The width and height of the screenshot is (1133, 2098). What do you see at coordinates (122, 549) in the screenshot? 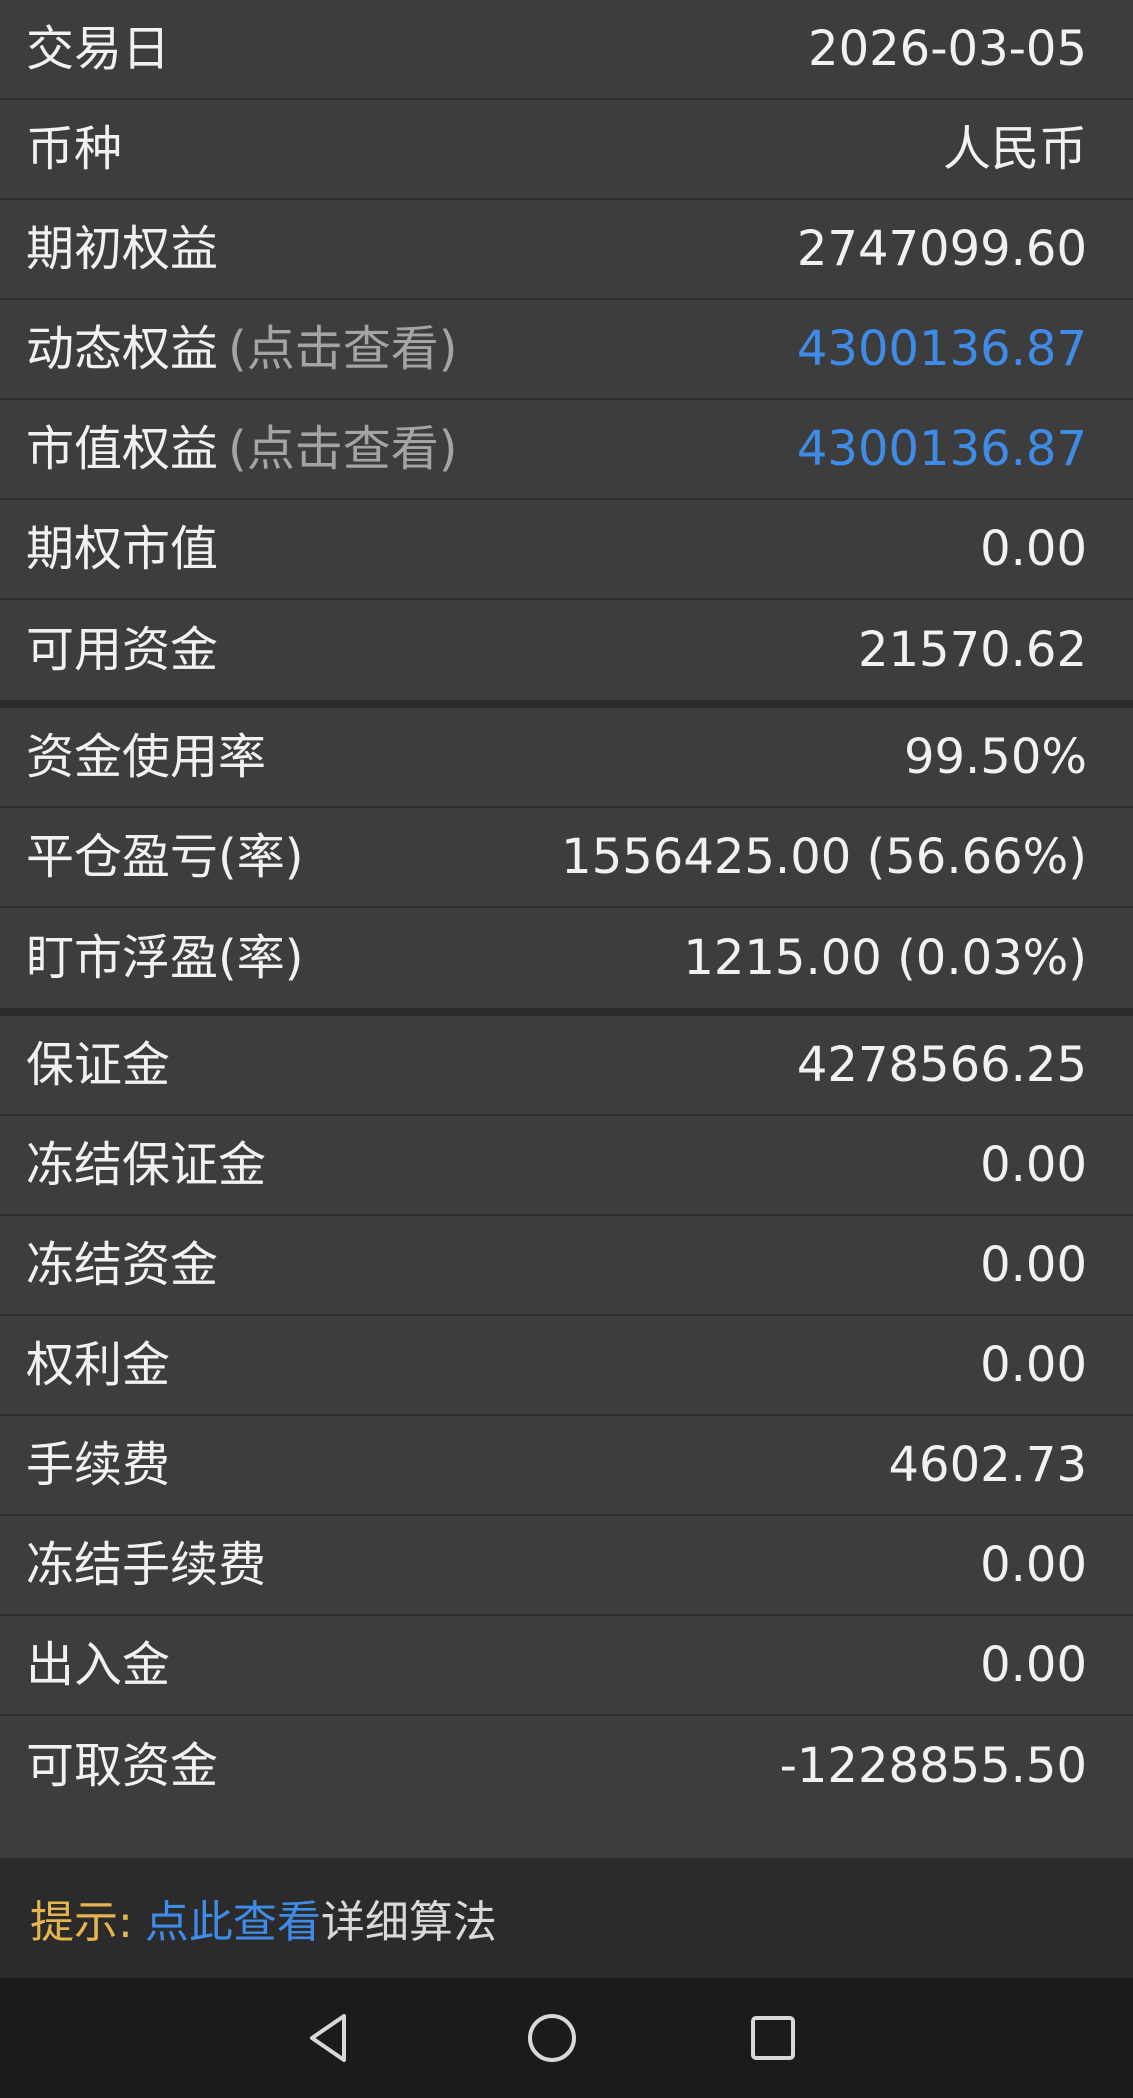
I see `row-label: 期权市值` at bounding box center [122, 549].